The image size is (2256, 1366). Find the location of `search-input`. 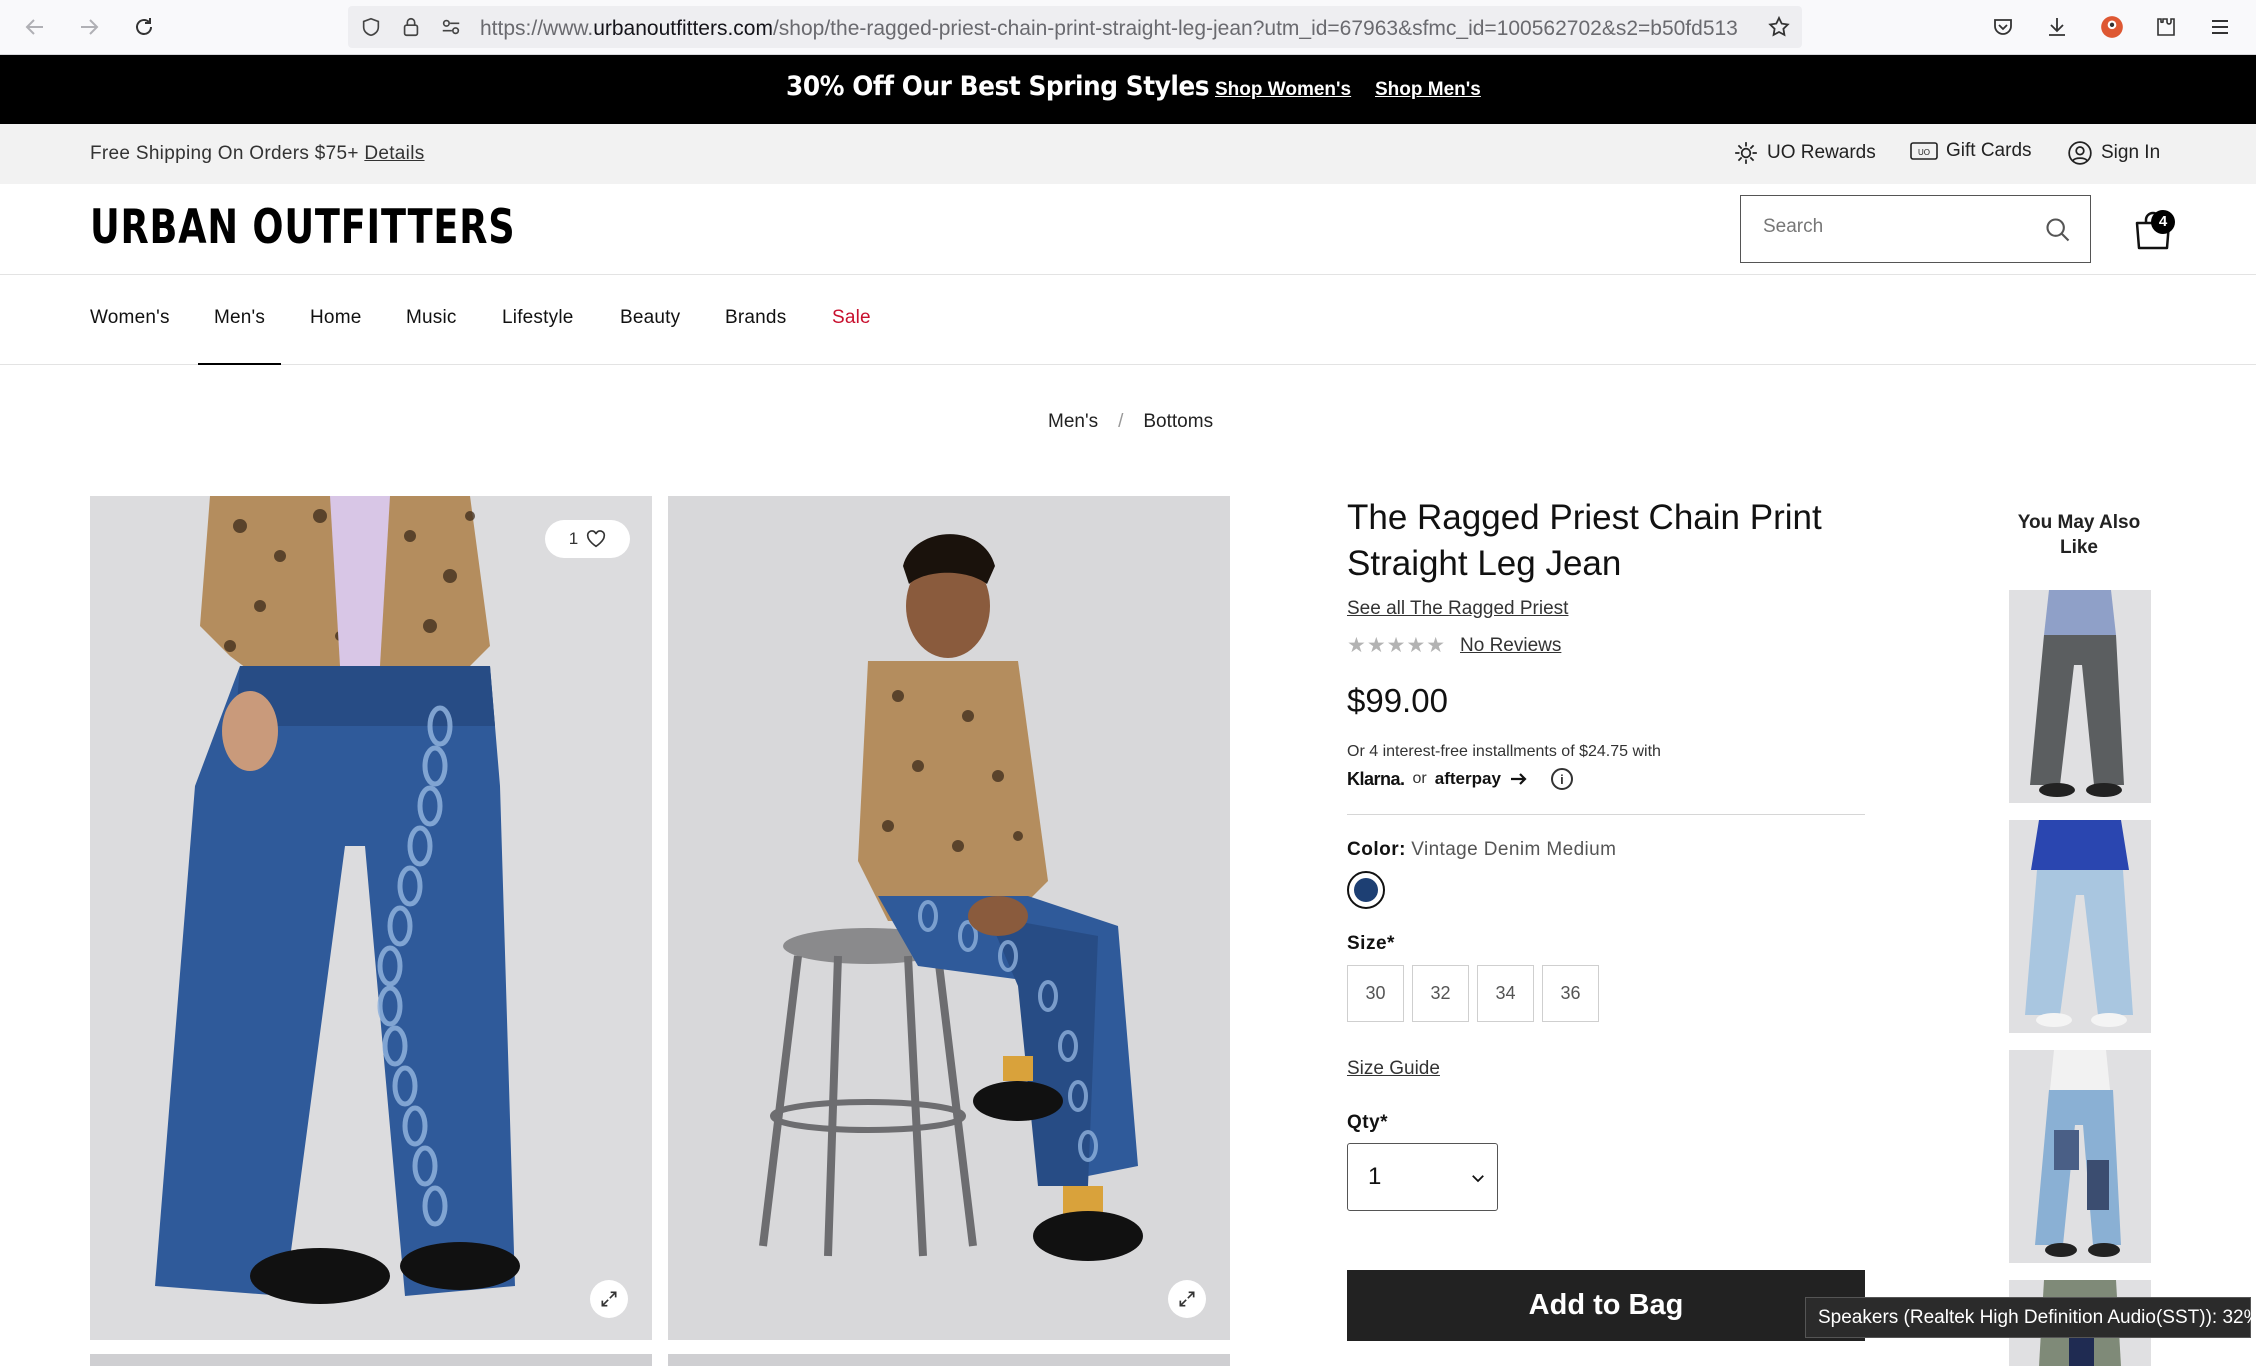

search-input is located at coordinates (1893, 227).